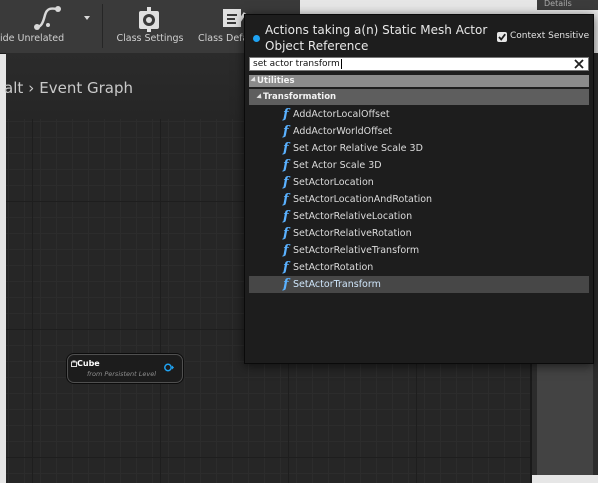  I want to click on cube-reference-node: Cube from Persistent Level, so click(125, 368).